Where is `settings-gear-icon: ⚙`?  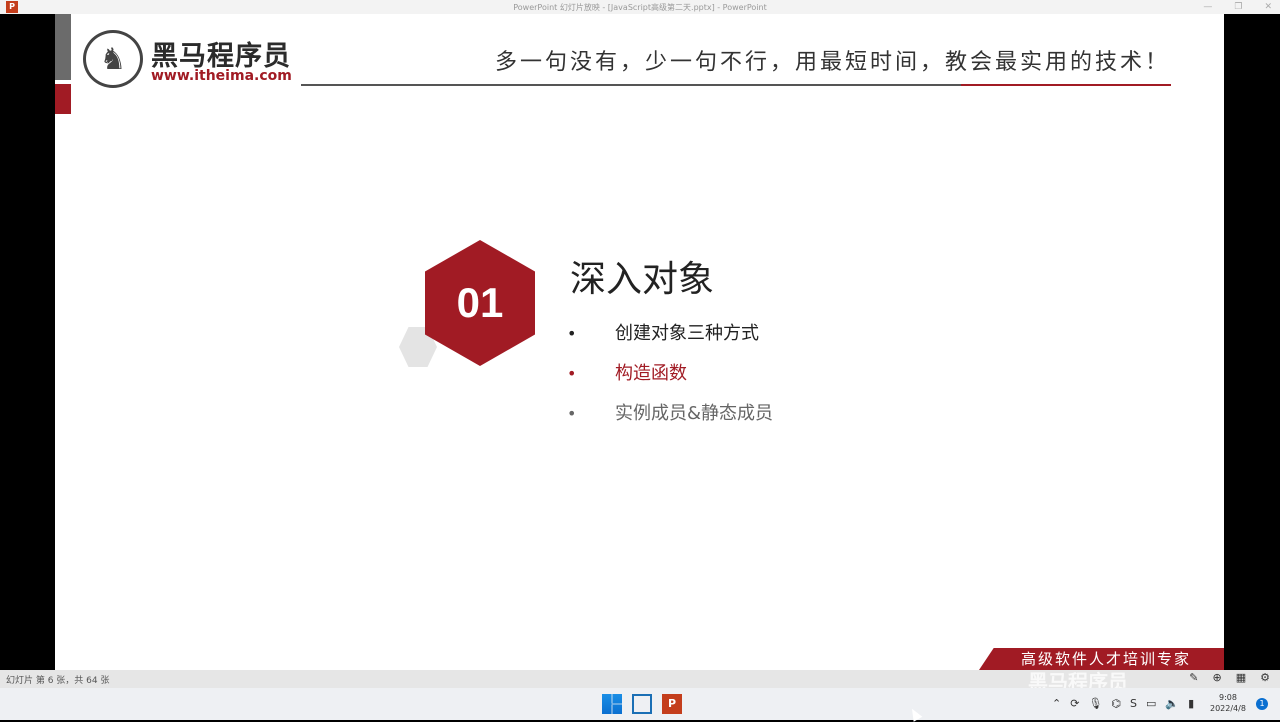 settings-gear-icon: ⚙ is located at coordinates (1265, 677).